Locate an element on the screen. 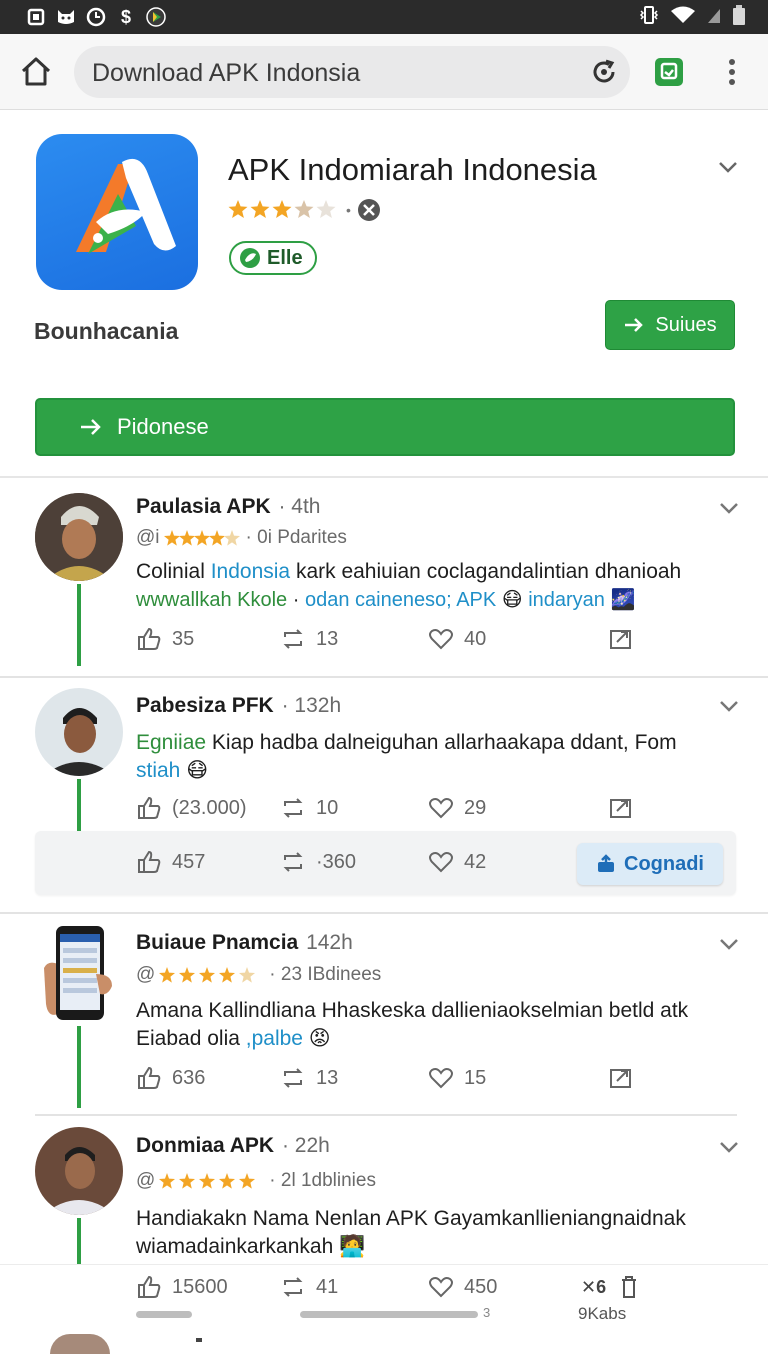  header-expand-button is located at coordinates (728, 167).